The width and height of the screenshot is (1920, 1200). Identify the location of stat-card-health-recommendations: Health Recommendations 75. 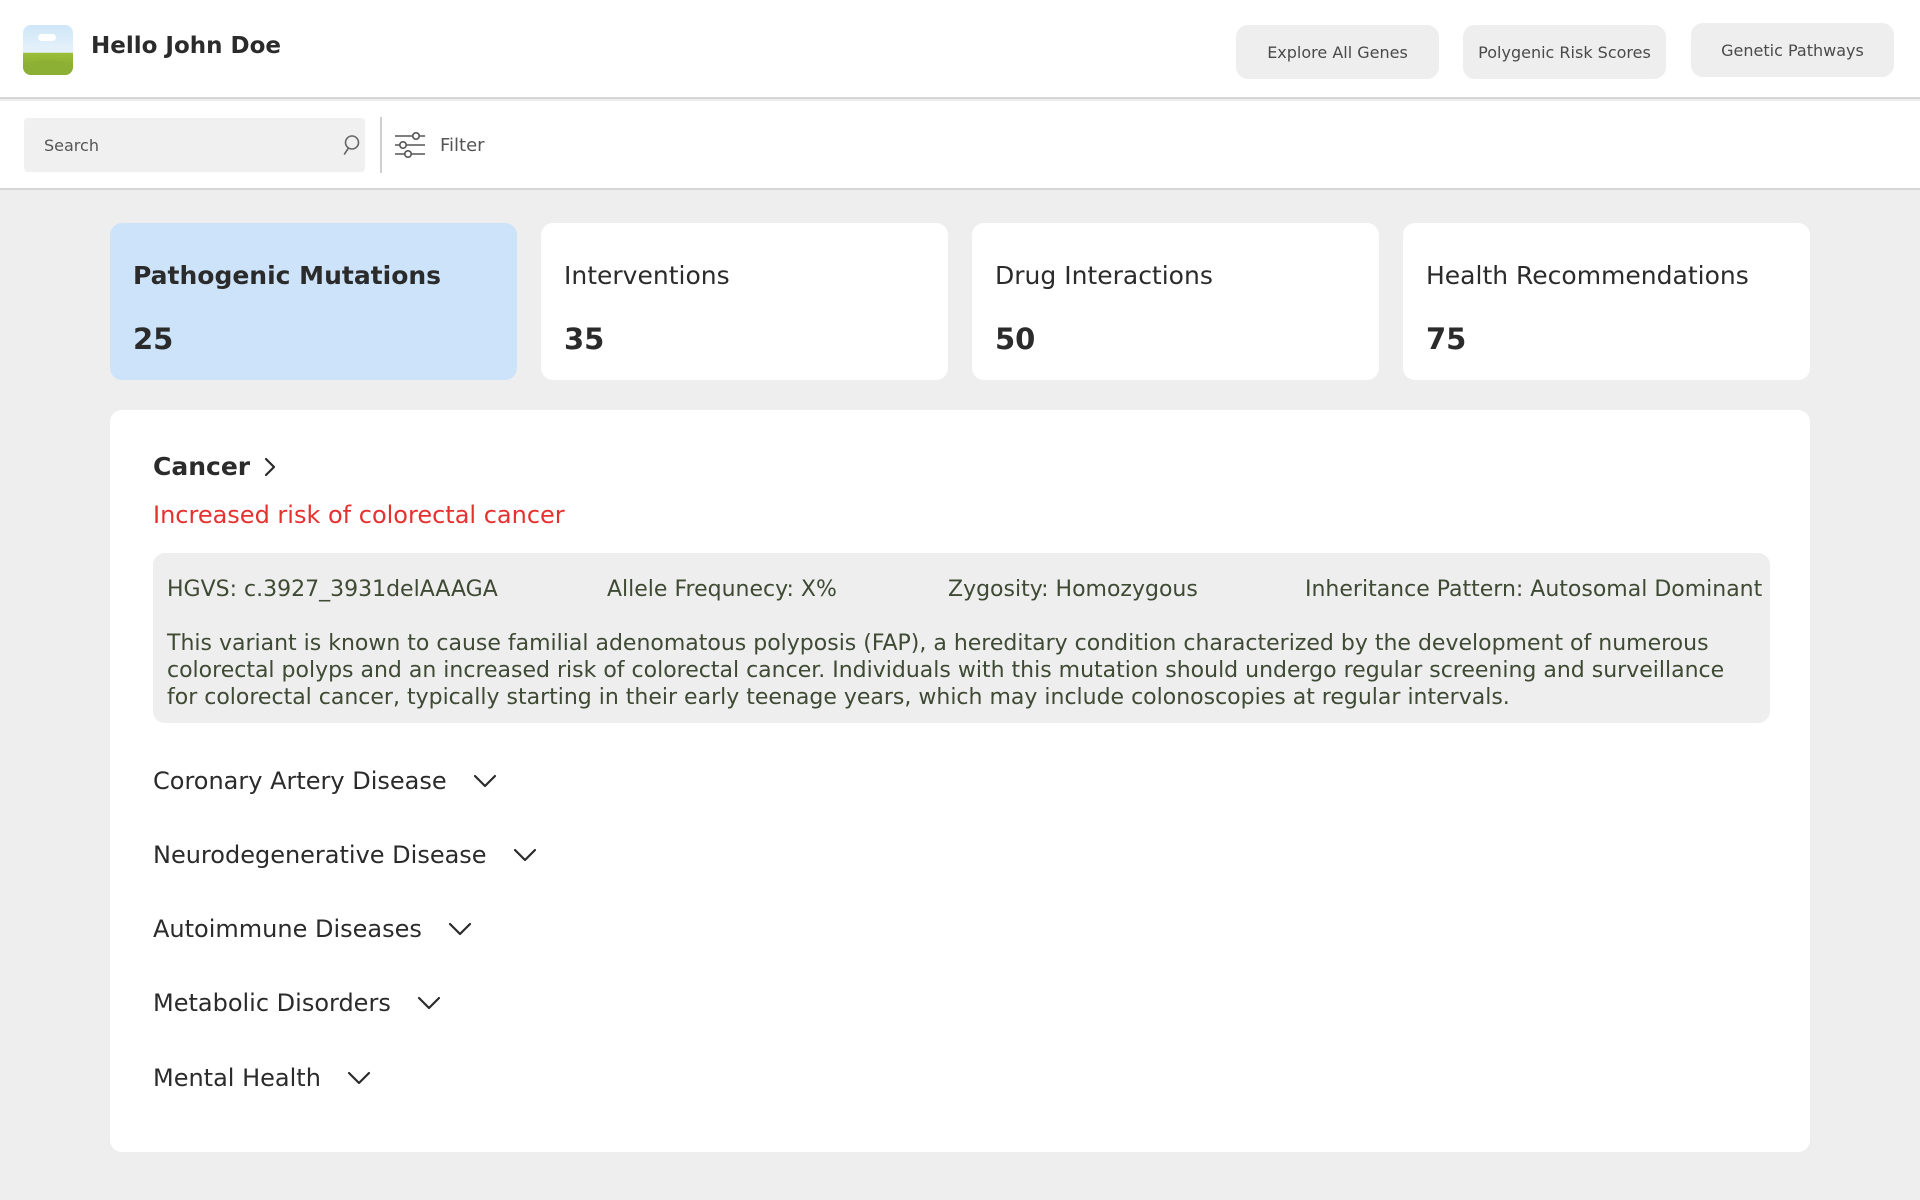
(1606, 301).